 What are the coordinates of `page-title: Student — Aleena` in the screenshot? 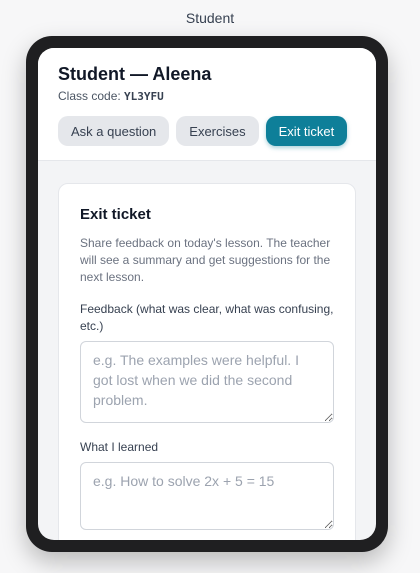 It's located at (135, 74).